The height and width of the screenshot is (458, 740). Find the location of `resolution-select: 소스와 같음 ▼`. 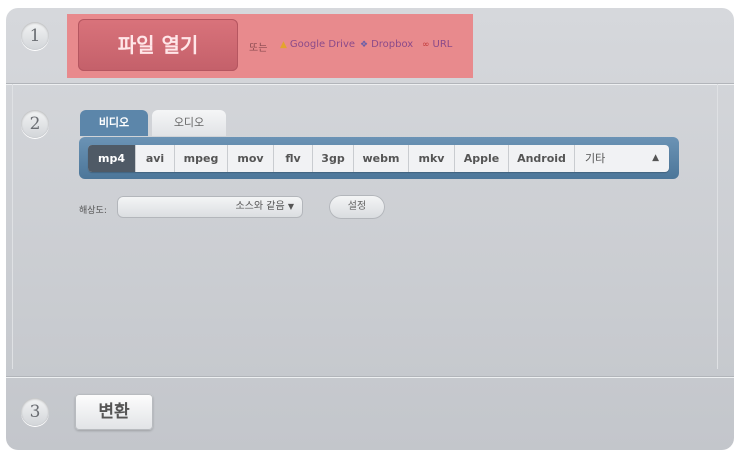

resolution-select: 소스와 같음 ▼ is located at coordinates (210, 207).